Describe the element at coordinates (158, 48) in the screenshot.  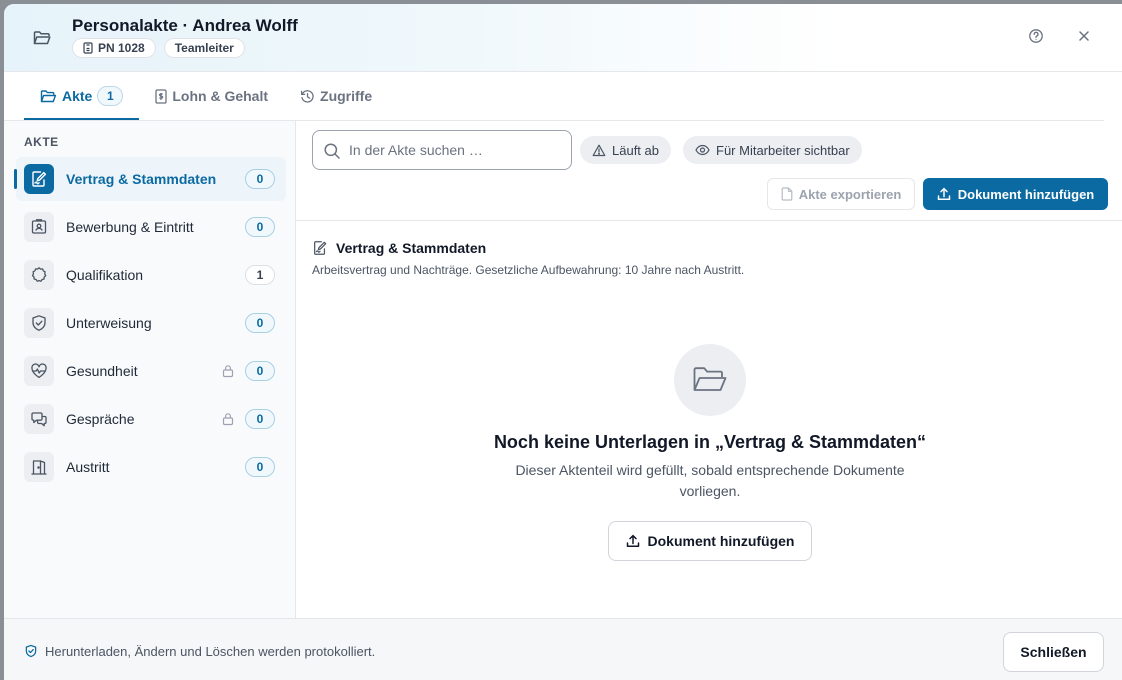
I see `header-chips: PN 1028 Teamleiter` at that location.